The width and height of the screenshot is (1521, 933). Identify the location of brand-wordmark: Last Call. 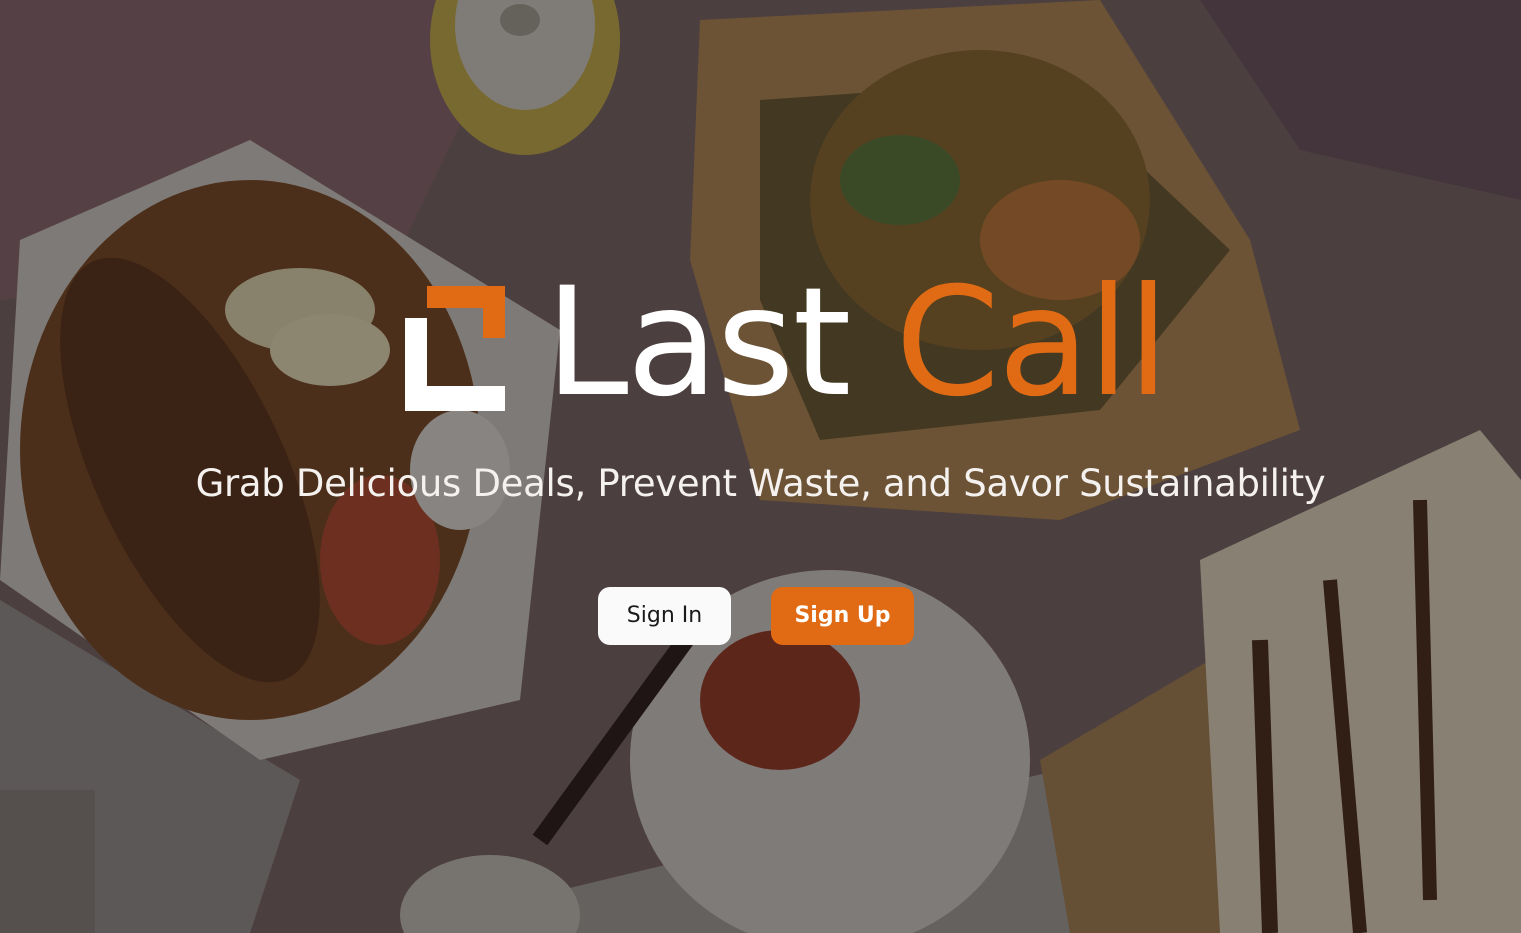
(857, 343).